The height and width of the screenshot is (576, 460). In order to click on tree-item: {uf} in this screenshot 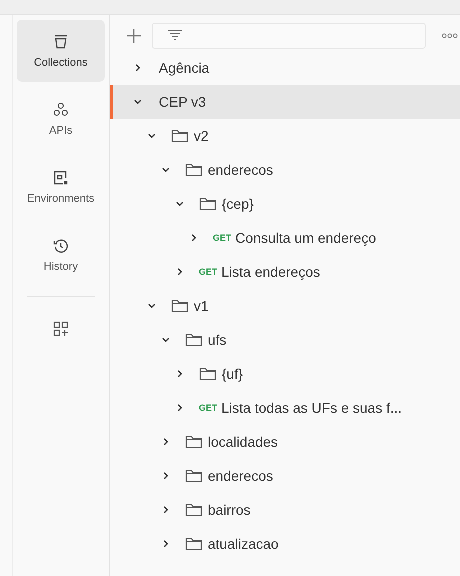, I will do `click(285, 374)`.